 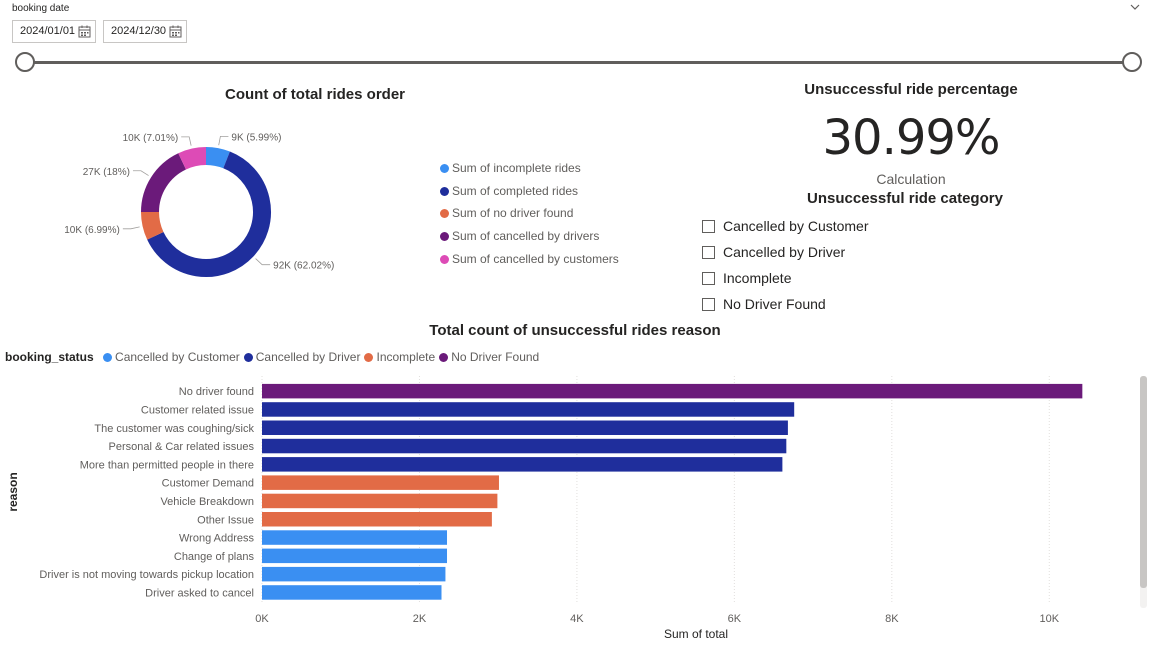 I want to click on kpi-subtitle: Calculation, so click(x=911, y=179).